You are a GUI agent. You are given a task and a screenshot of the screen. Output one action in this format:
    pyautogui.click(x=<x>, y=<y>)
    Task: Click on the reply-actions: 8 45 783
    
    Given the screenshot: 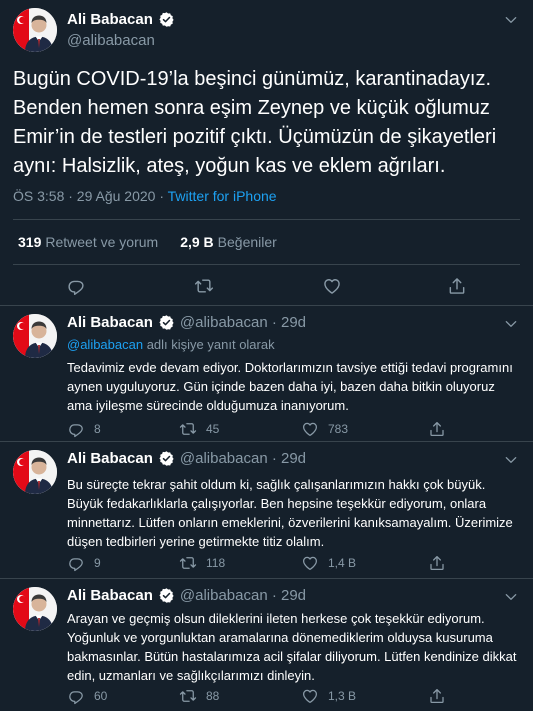 What is the action you would take?
    pyautogui.click(x=267, y=429)
    